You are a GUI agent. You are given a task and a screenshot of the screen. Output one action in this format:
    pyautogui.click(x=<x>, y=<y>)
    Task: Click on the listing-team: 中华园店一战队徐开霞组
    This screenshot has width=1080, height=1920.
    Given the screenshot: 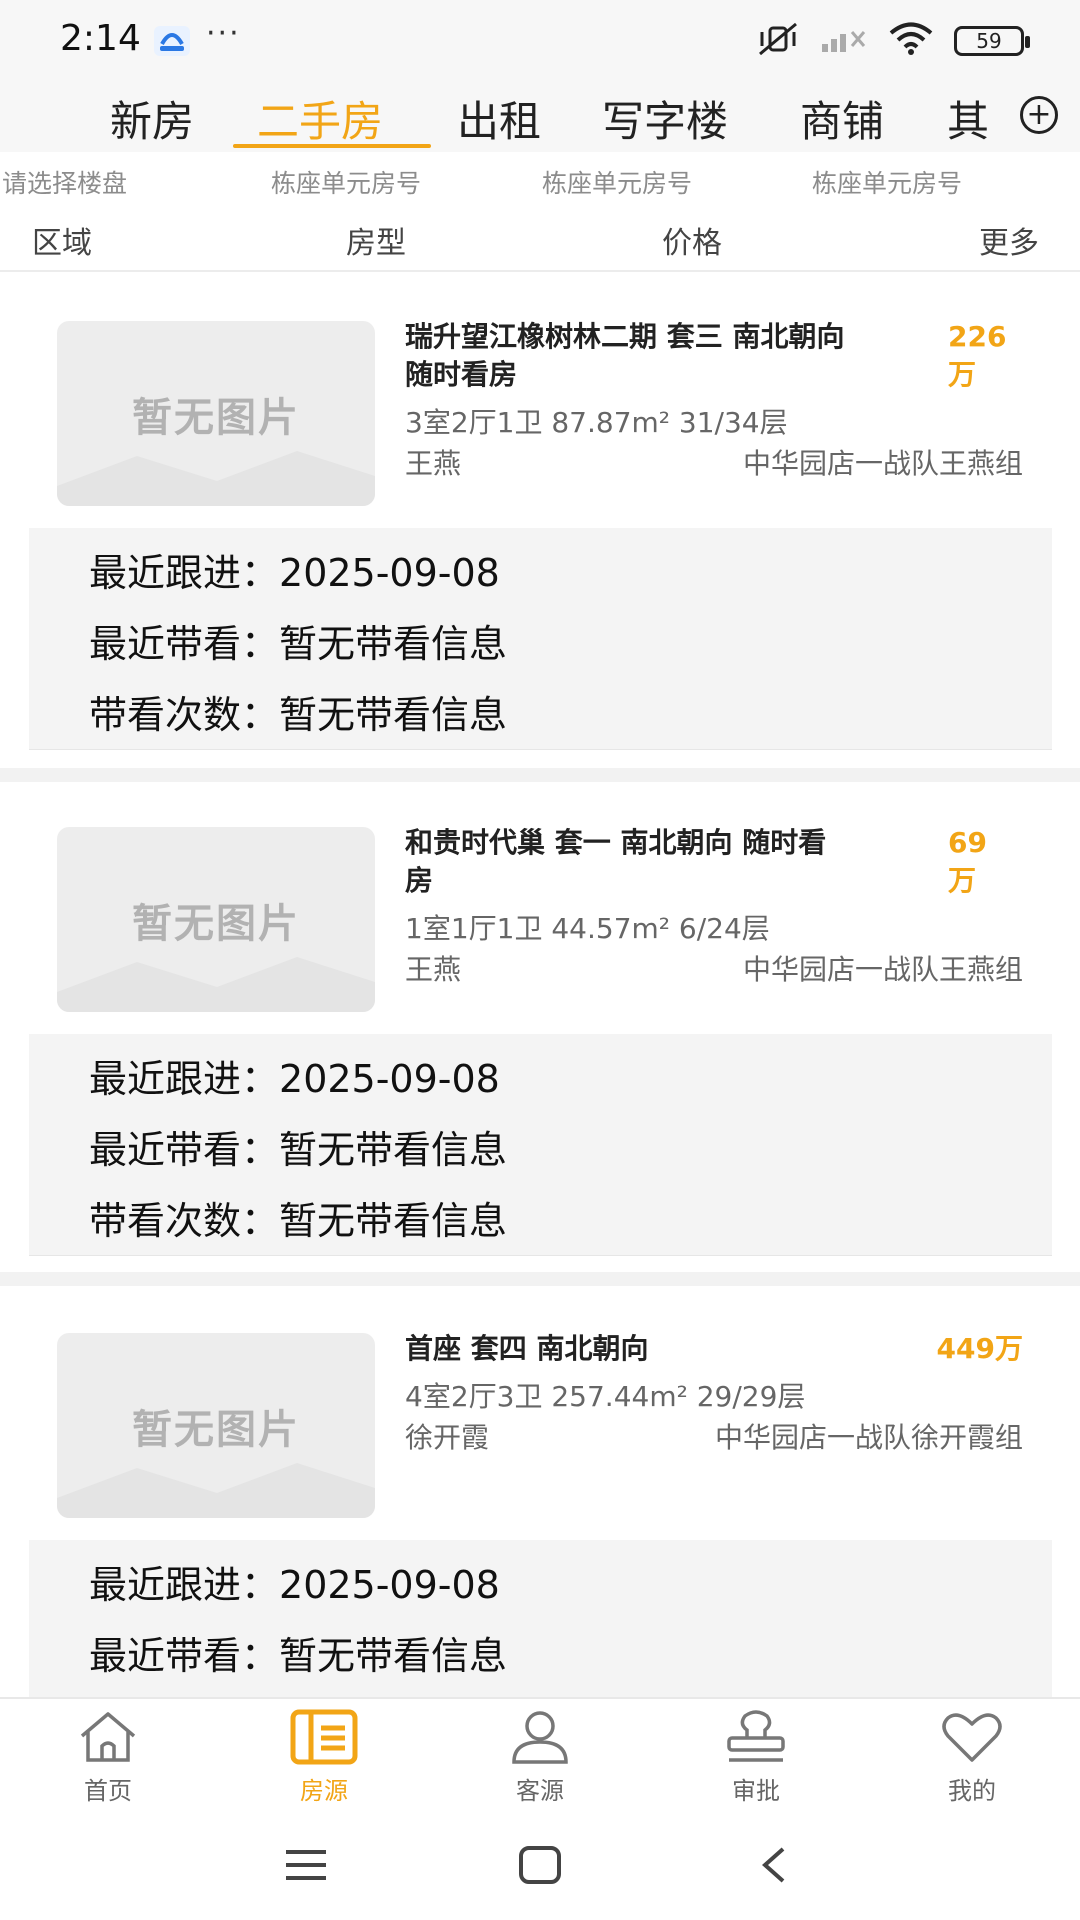 What is the action you would take?
    pyautogui.click(x=868, y=1437)
    